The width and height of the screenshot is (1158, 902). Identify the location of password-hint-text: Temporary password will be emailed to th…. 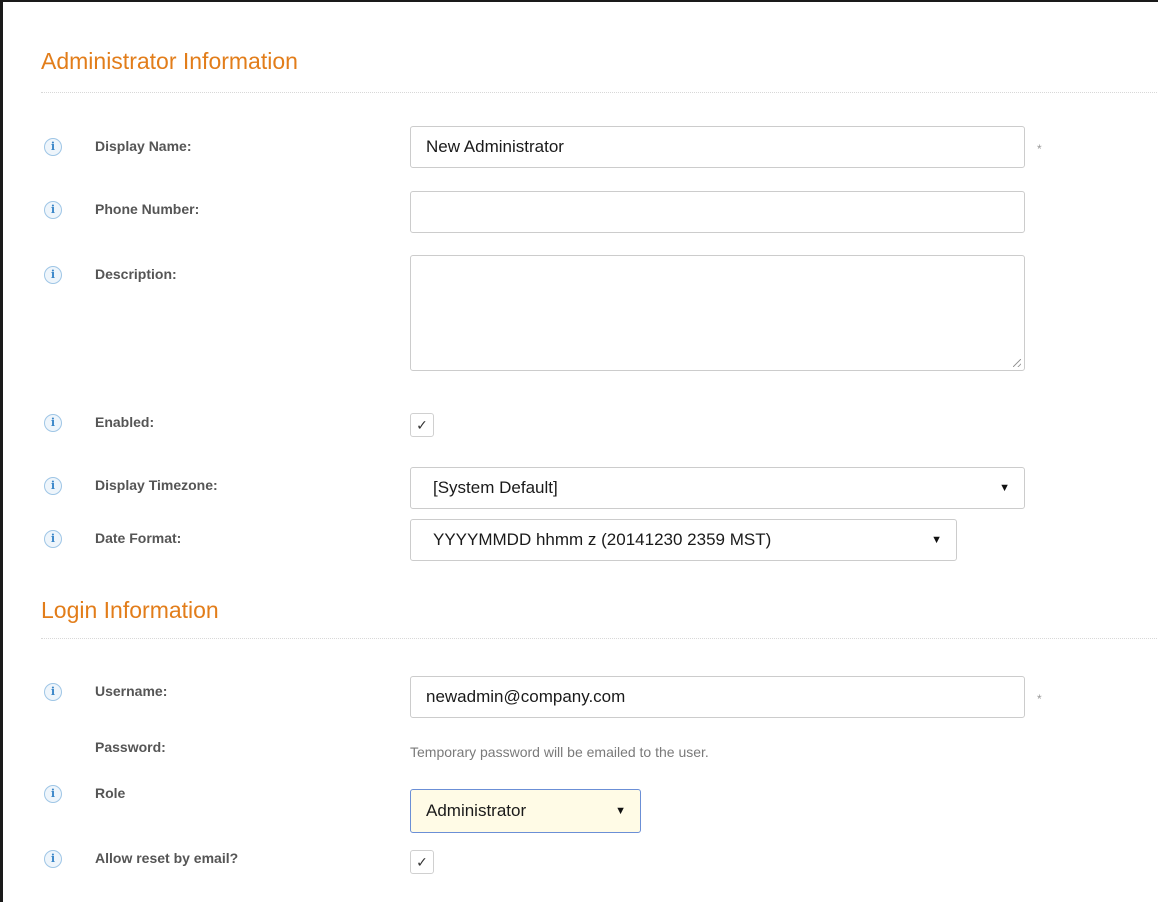
(559, 752).